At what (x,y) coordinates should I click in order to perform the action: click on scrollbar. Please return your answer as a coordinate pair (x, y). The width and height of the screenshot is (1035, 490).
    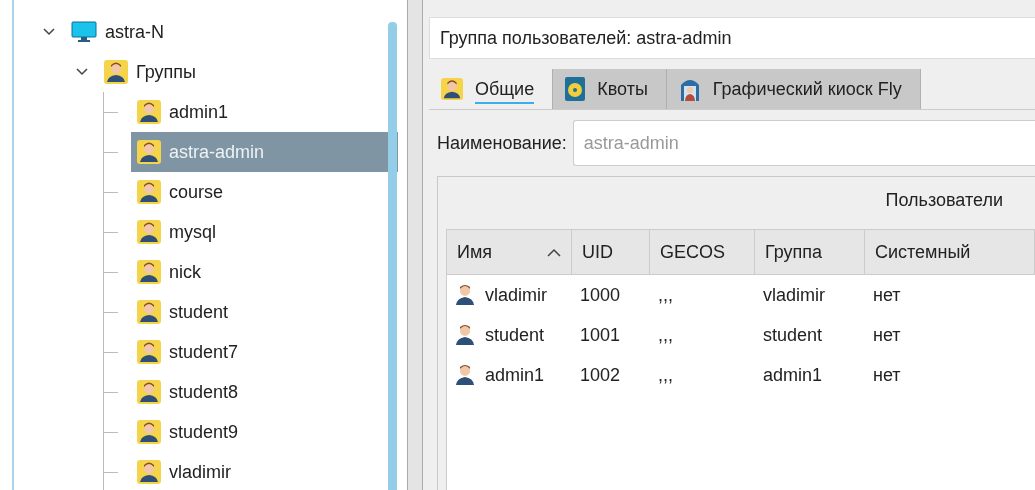
    Looking at the image, I should click on (393, 256).